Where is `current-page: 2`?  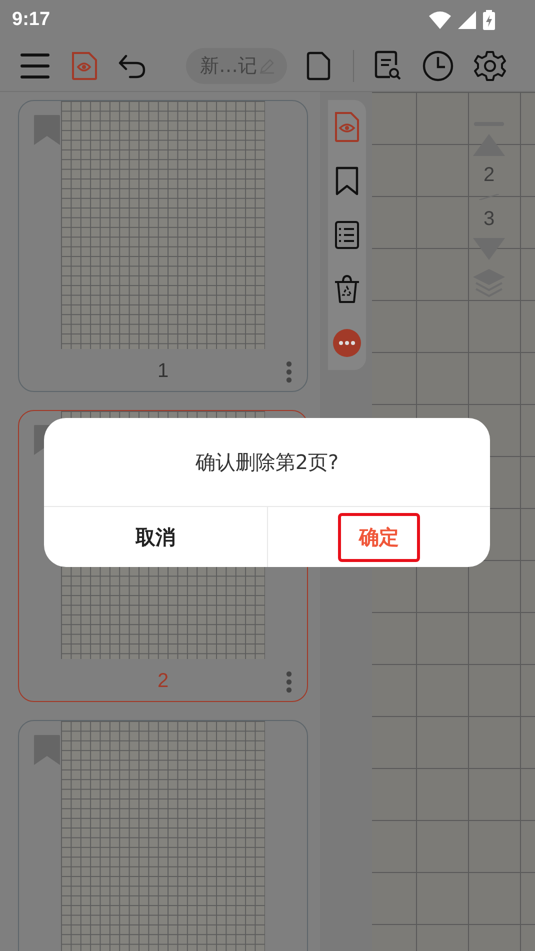
current-page: 2 is located at coordinates (489, 175).